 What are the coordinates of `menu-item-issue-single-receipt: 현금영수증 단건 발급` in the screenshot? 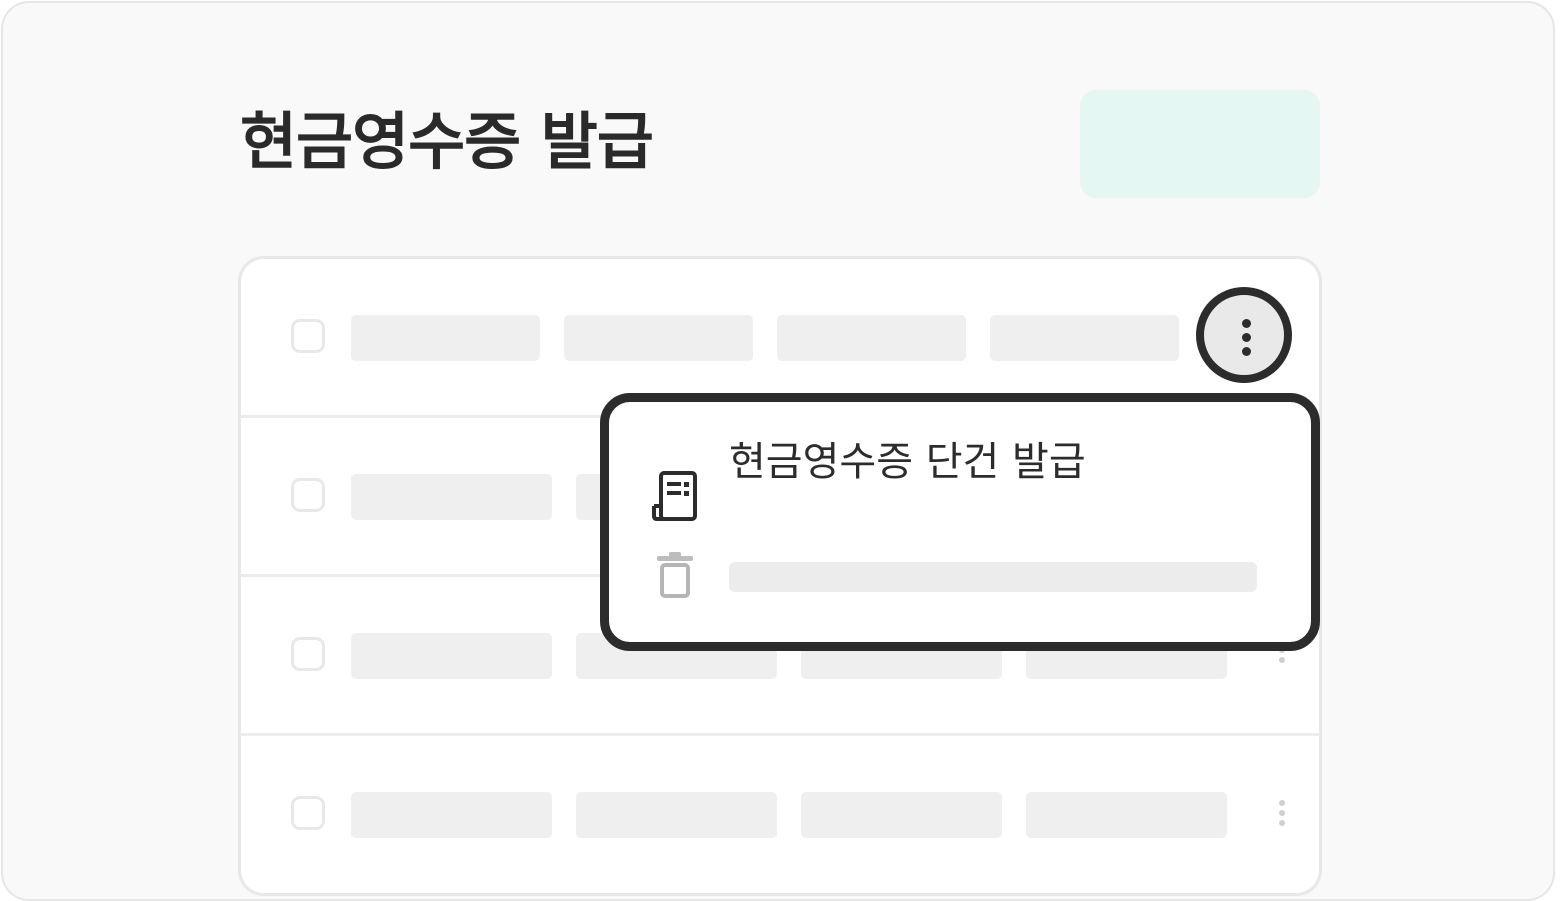 It's located at (960, 477).